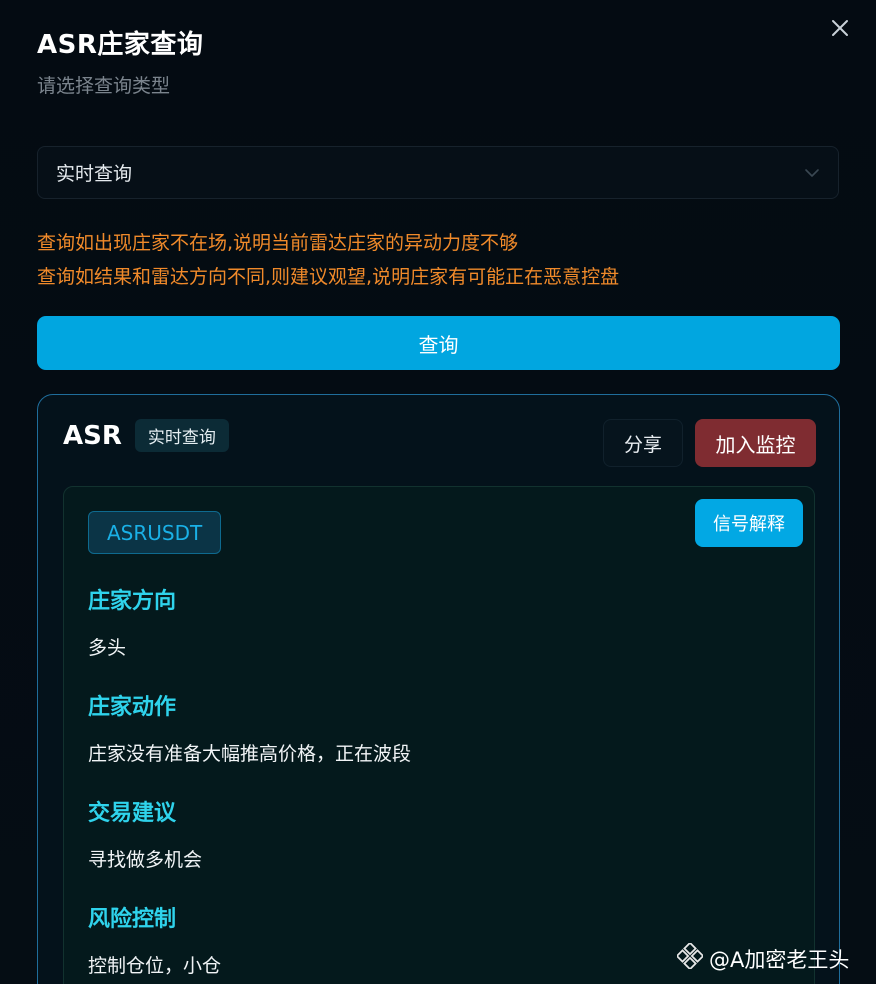  What do you see at coordinates (181, 435) in the screenshot?
I see `query-mode-badge: 实时查询` at bounding box center [181, 435].